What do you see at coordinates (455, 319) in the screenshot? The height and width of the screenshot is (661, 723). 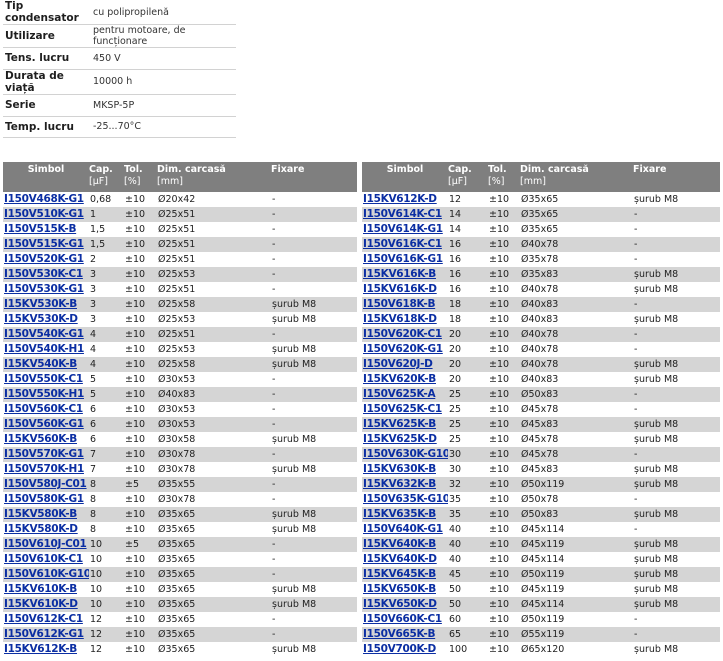 I see `capacity-cell: 18` at bounding box center [455, 319].